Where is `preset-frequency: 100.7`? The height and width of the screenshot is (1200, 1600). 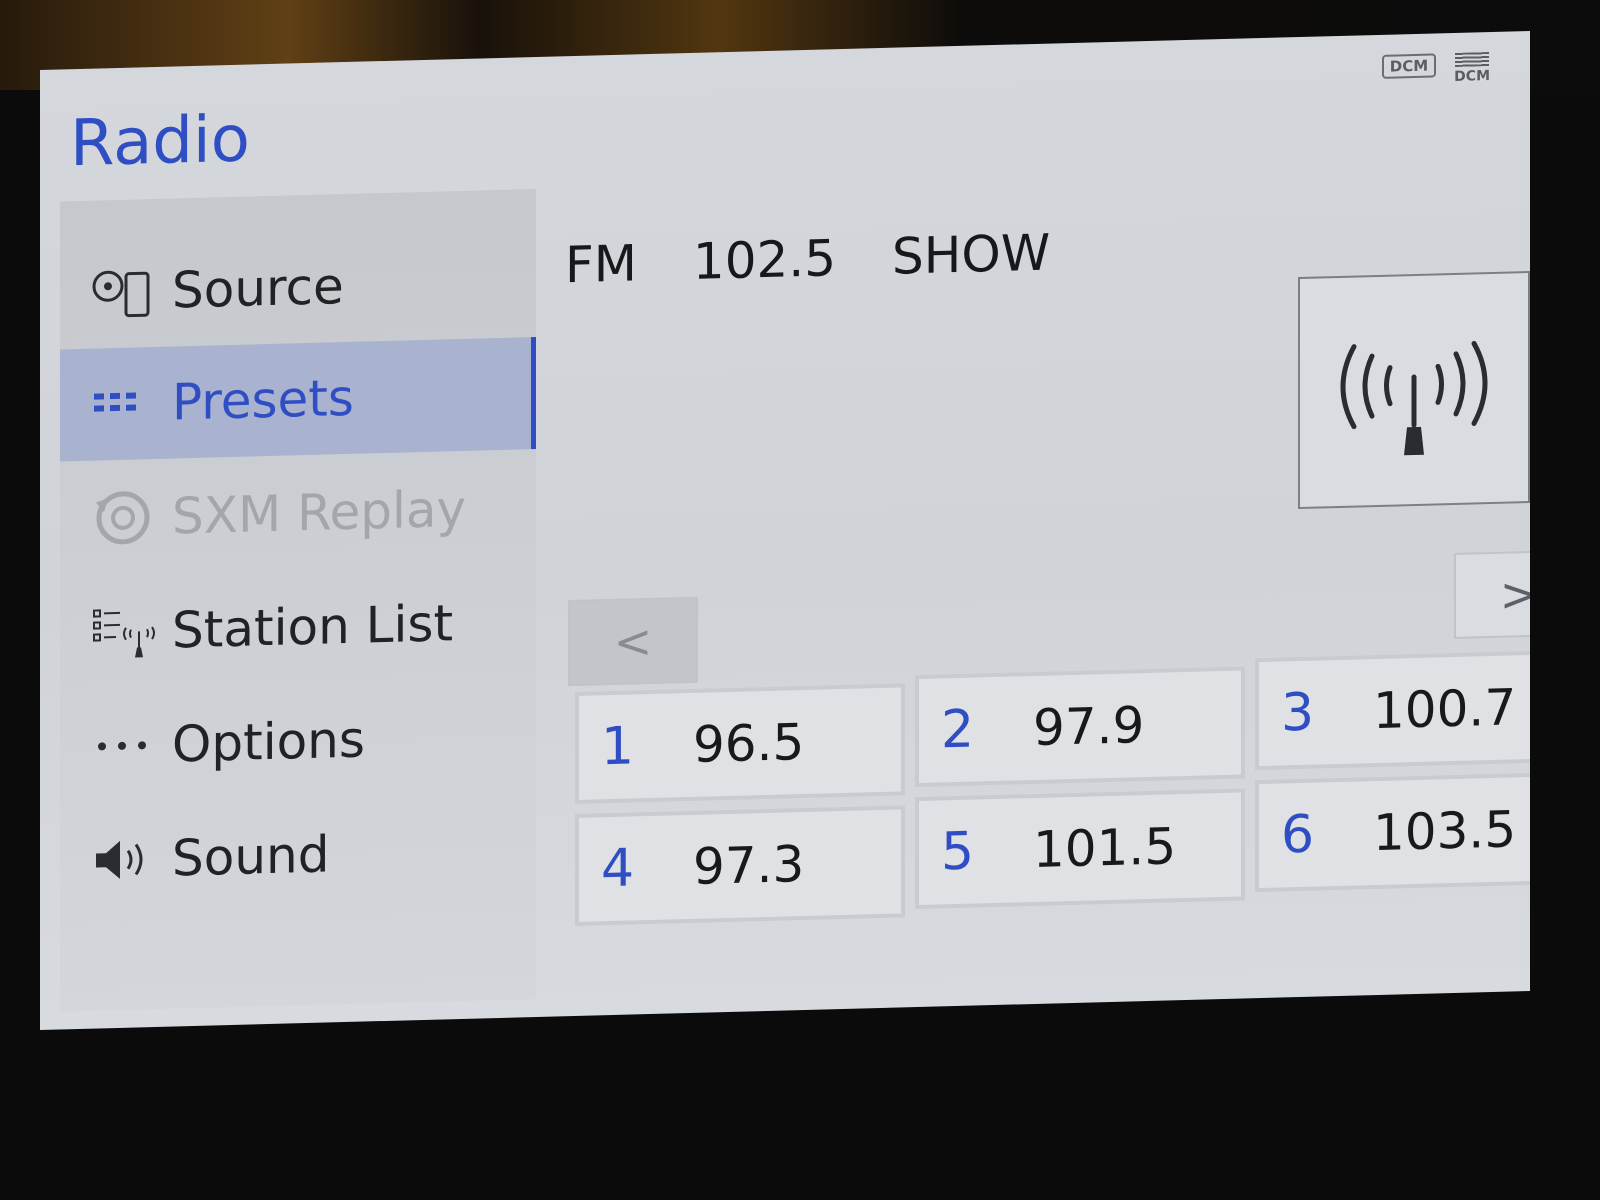 preset-frequency: 100.7 is located at coordinates (1445, 709).